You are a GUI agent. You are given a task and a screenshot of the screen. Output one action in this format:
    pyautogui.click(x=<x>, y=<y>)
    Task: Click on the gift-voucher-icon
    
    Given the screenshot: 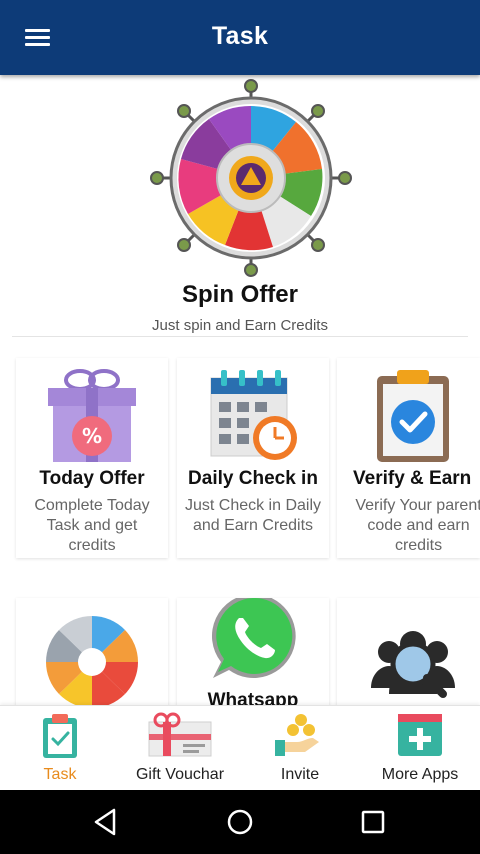 What is the action you would take?
    pyautogui.click(x=180, y=734)
    